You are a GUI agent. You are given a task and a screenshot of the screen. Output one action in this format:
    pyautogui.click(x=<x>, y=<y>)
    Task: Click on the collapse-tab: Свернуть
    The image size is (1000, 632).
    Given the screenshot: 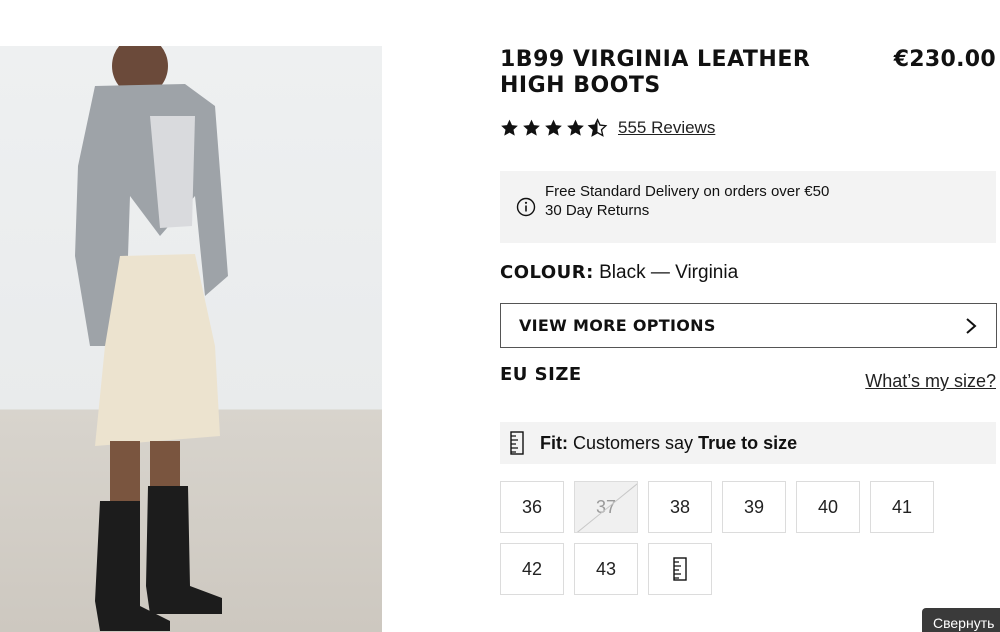 What is the action you would take?
    pyautogui.click(x=961, y=620)
    